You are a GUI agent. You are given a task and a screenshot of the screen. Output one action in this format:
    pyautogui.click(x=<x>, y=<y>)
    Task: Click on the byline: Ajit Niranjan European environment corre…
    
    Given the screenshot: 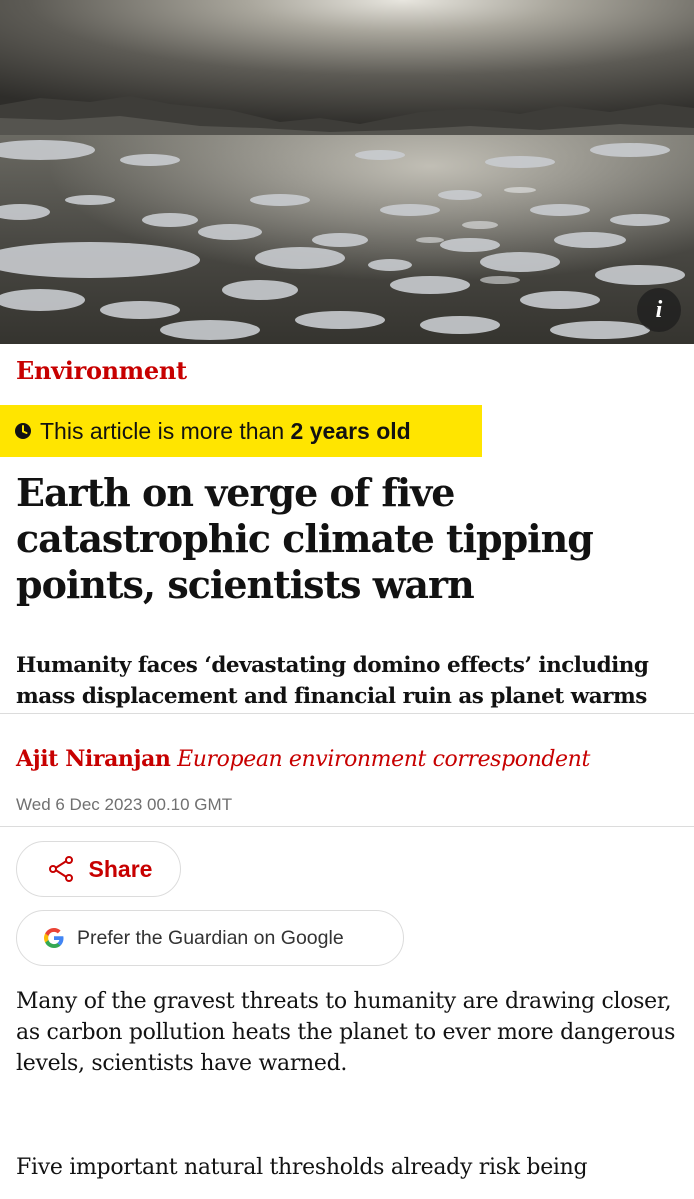 What is the action you would take?
    pyautogui.click(x=303, y=759)
    